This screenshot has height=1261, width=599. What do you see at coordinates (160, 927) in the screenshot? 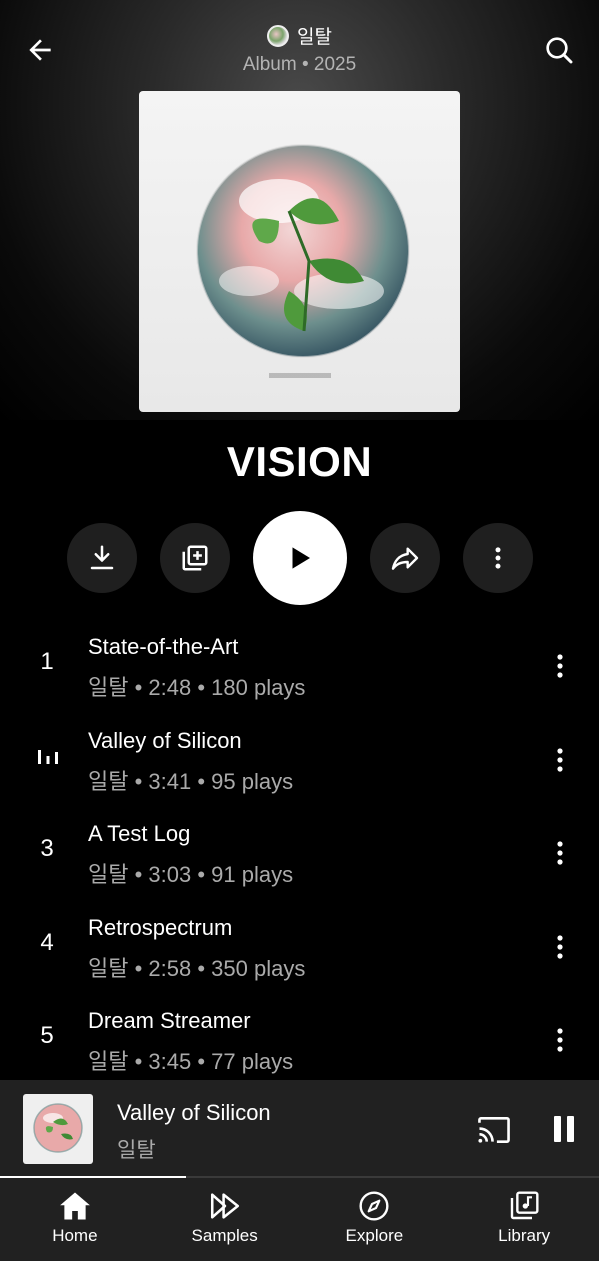
I see `track-title: Retrospectrum` at bounding box center [160, 927].